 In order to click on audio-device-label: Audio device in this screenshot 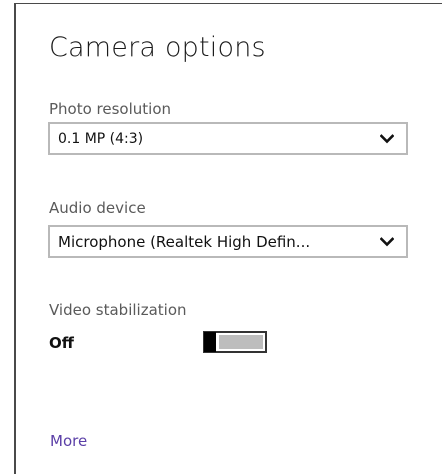, I will do `click(97, 208)`.